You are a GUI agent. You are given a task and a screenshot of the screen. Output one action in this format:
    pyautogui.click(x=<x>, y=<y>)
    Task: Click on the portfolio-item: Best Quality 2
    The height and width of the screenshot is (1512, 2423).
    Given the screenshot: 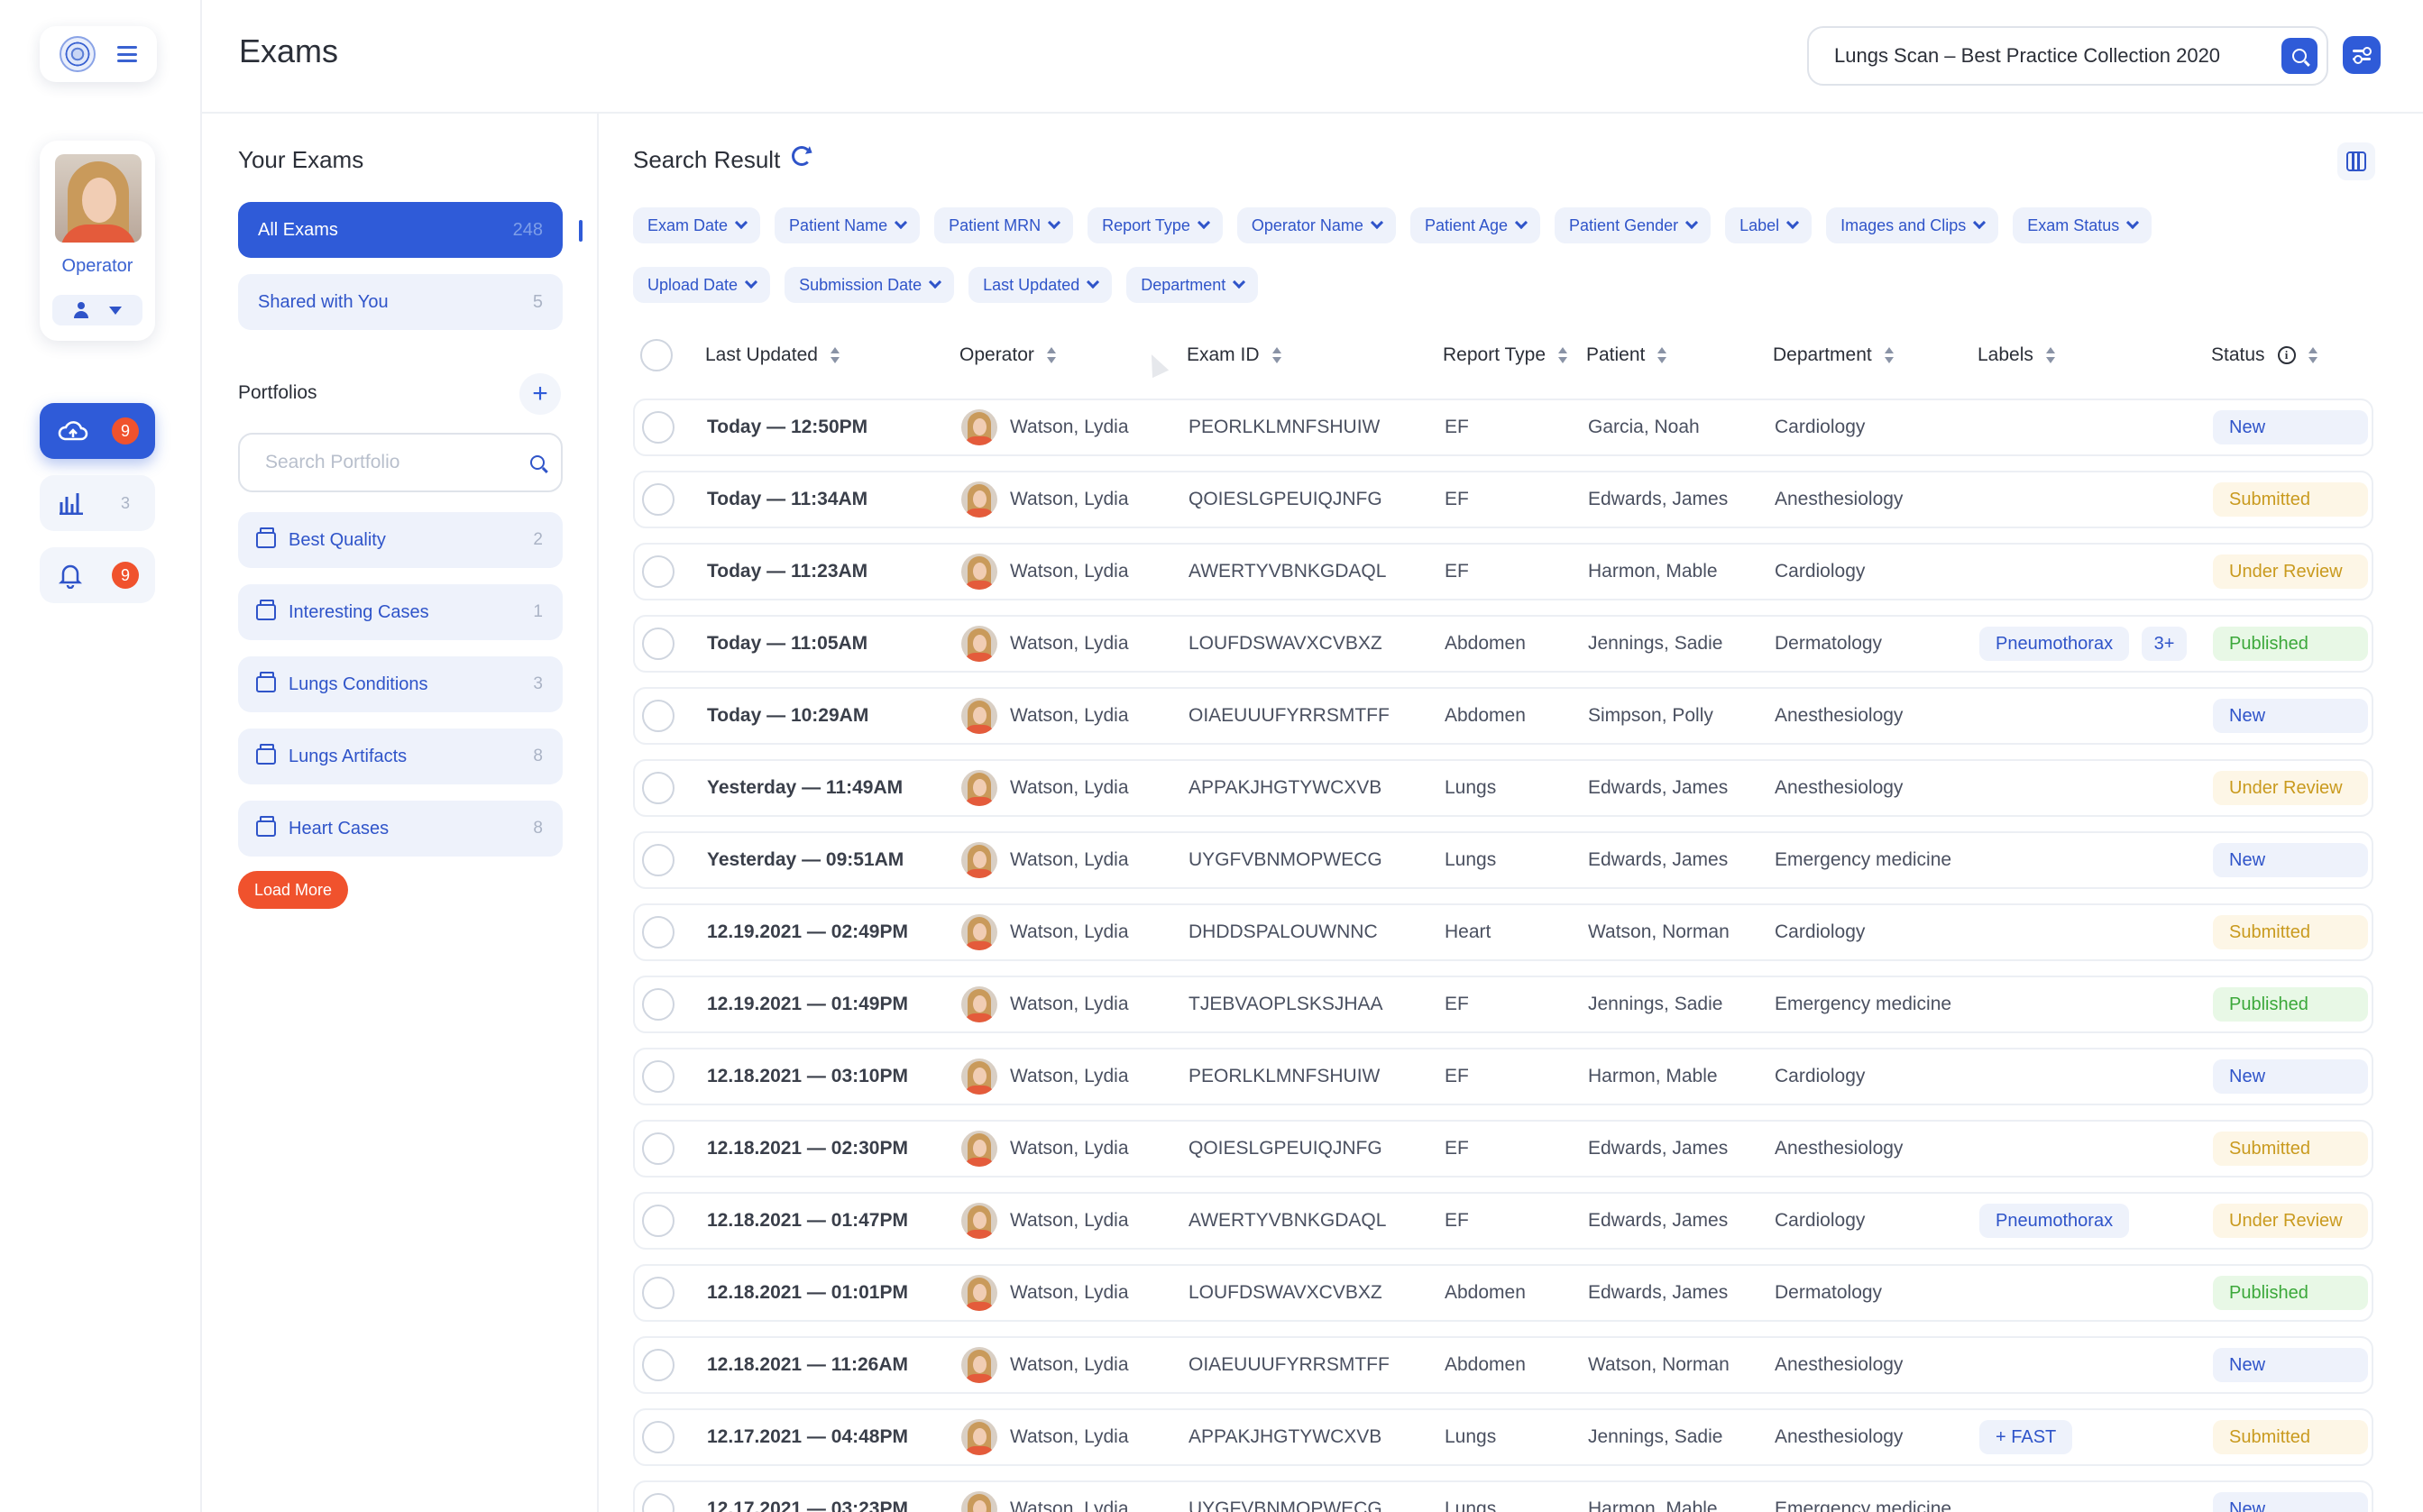 What is the action you would take?
    pyautogui.click(x=400, y=540)
    